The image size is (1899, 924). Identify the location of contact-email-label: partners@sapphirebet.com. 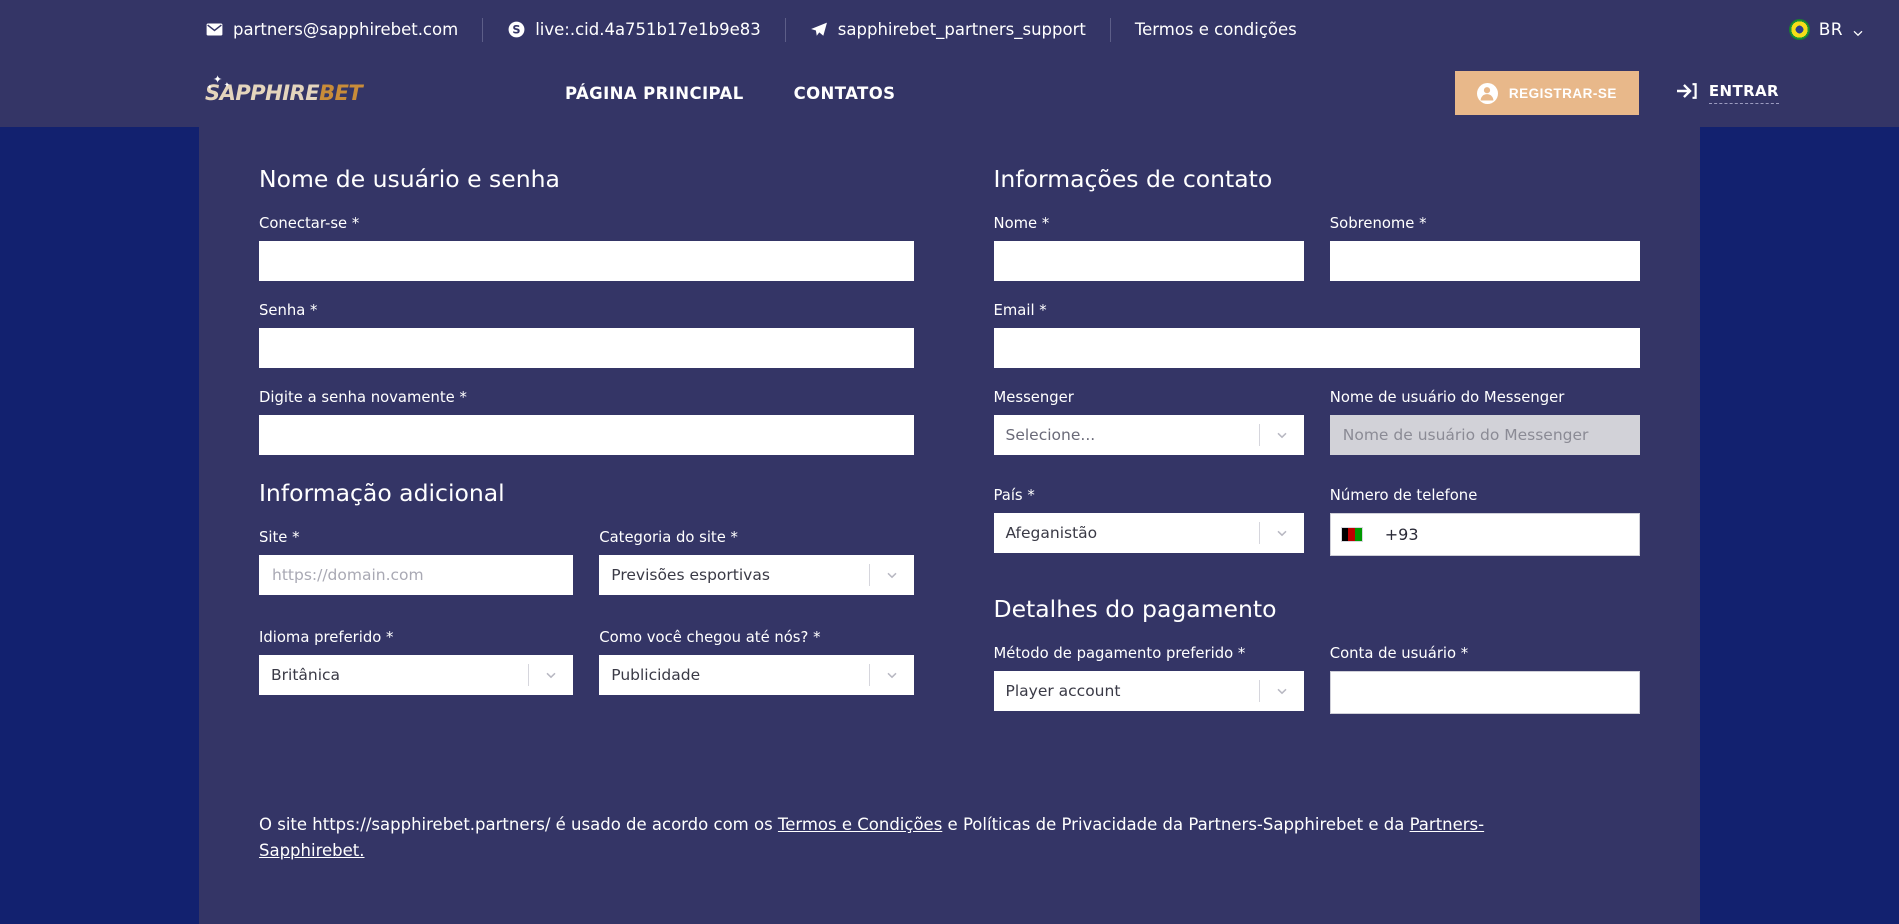
(346, 29).